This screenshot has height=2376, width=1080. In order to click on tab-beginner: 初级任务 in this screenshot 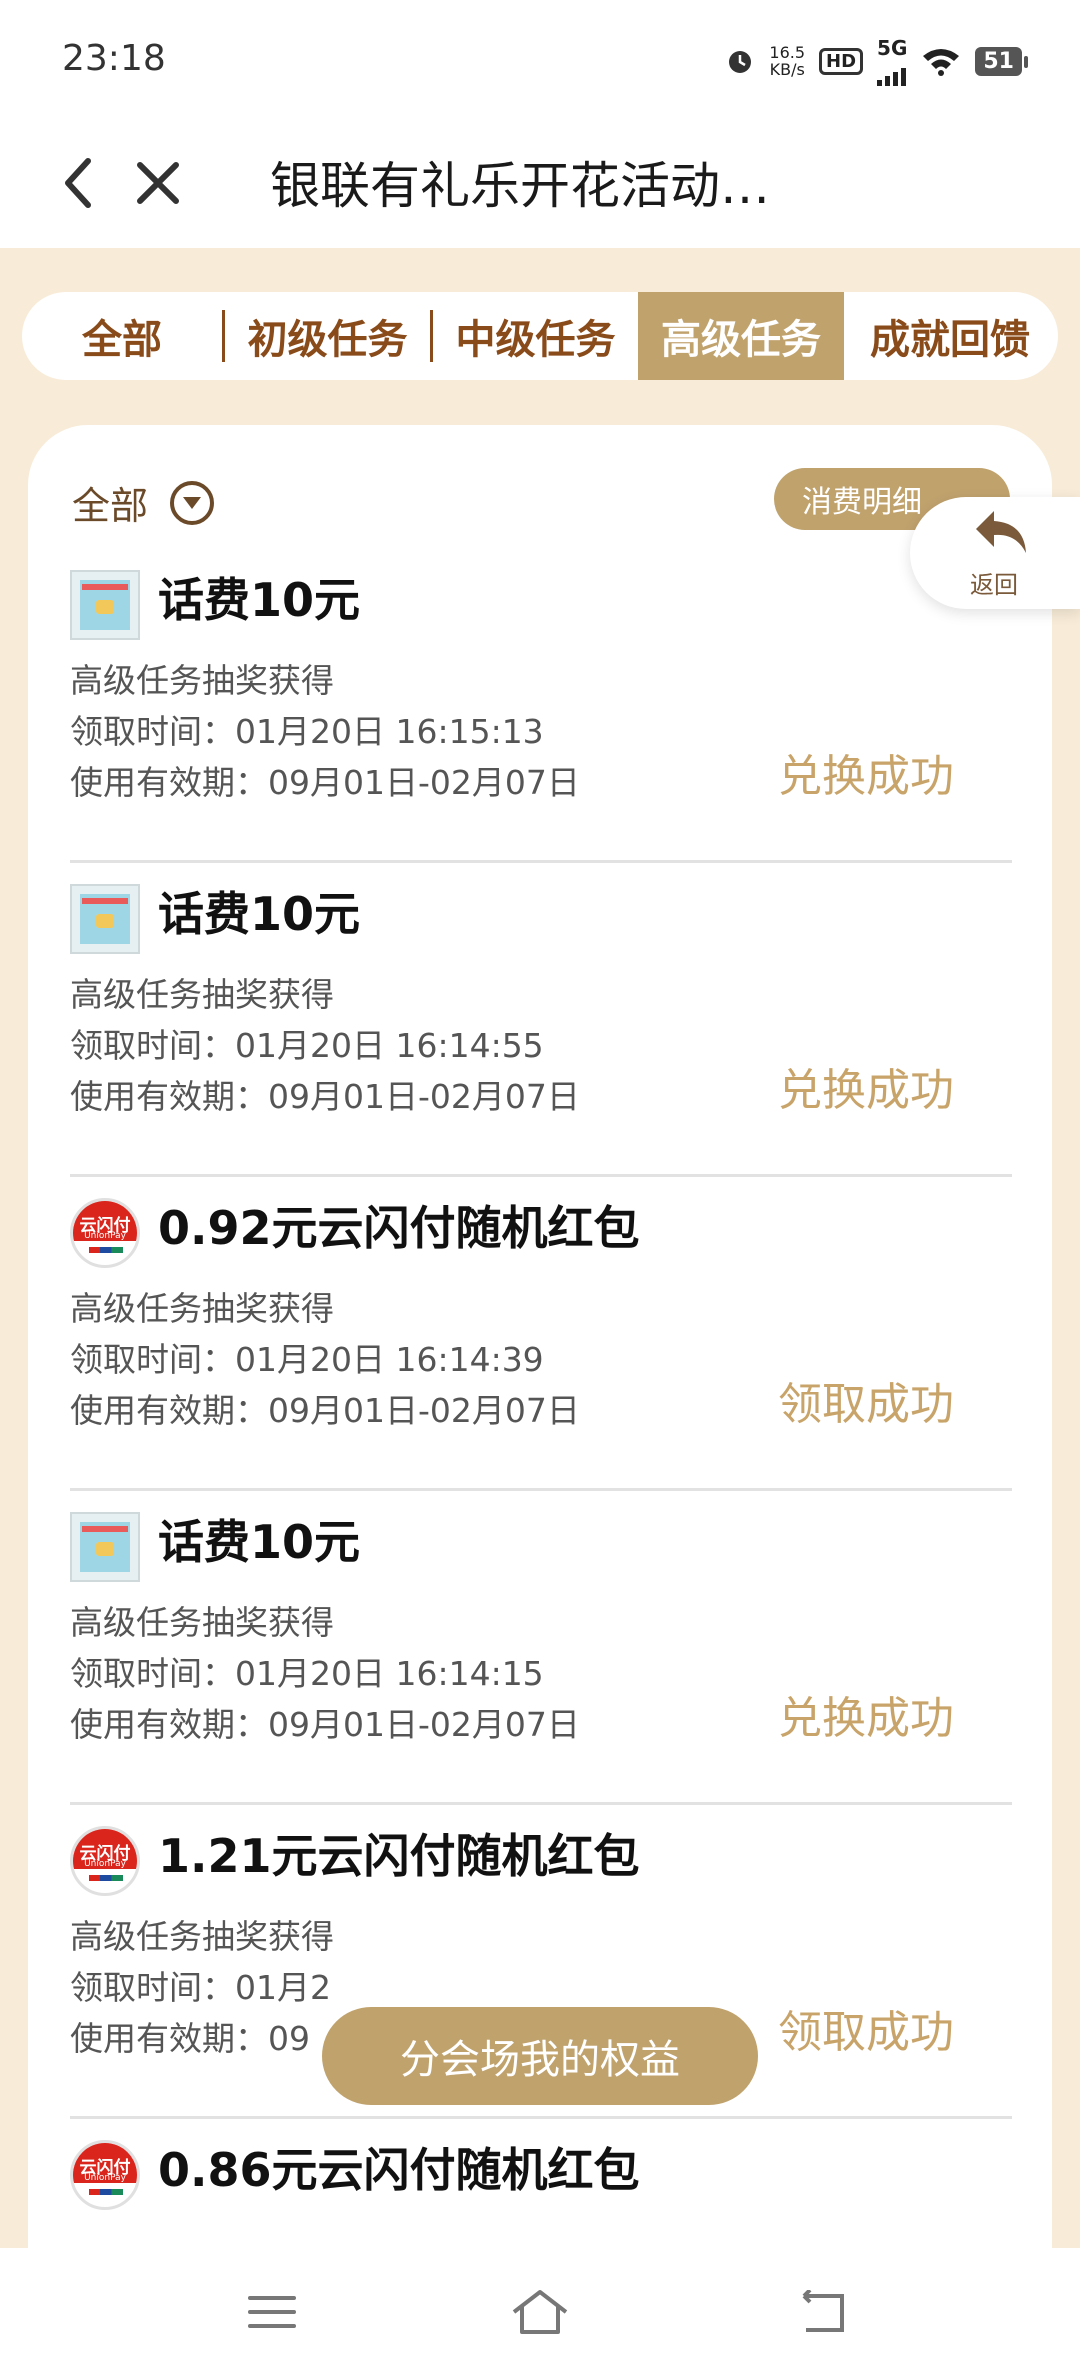, I will do `click(327, 336)`.